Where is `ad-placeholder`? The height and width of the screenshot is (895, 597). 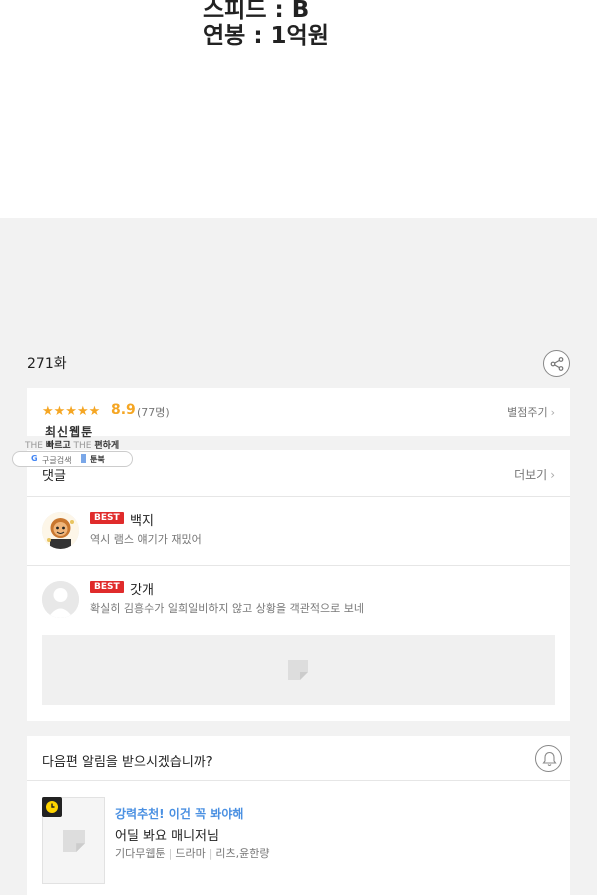
ad-placeholder is located at coordinates (298, 670).